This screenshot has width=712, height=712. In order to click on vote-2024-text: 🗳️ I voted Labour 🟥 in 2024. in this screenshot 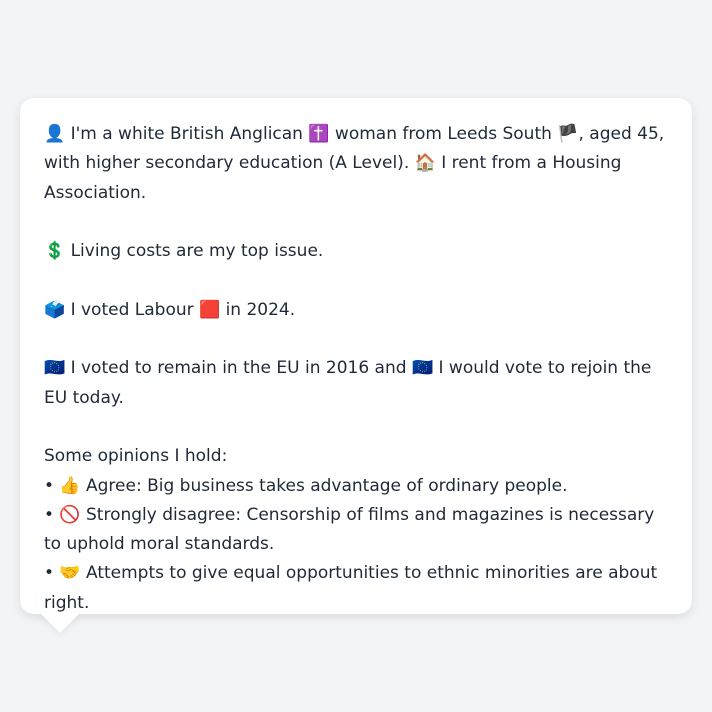, I will do `click(170, 309)`.